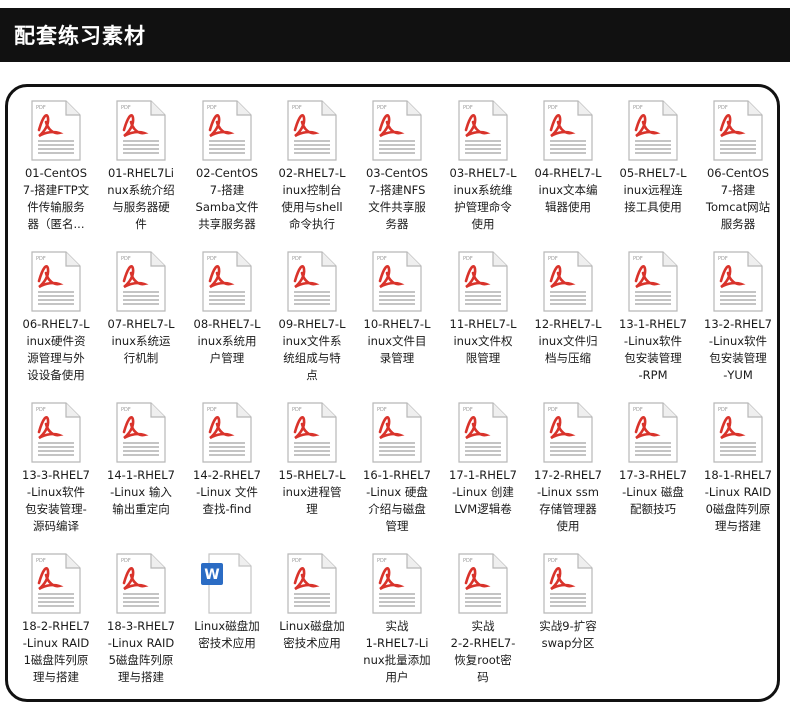 Image resolution: width=790 pixels, height=717 pixels. Describe the element at coordinates (653, 472) in the screenshot. I see `file-item: PDF 17-3-RHEL7 -Linux 磁盘 配额技巧` at that location.